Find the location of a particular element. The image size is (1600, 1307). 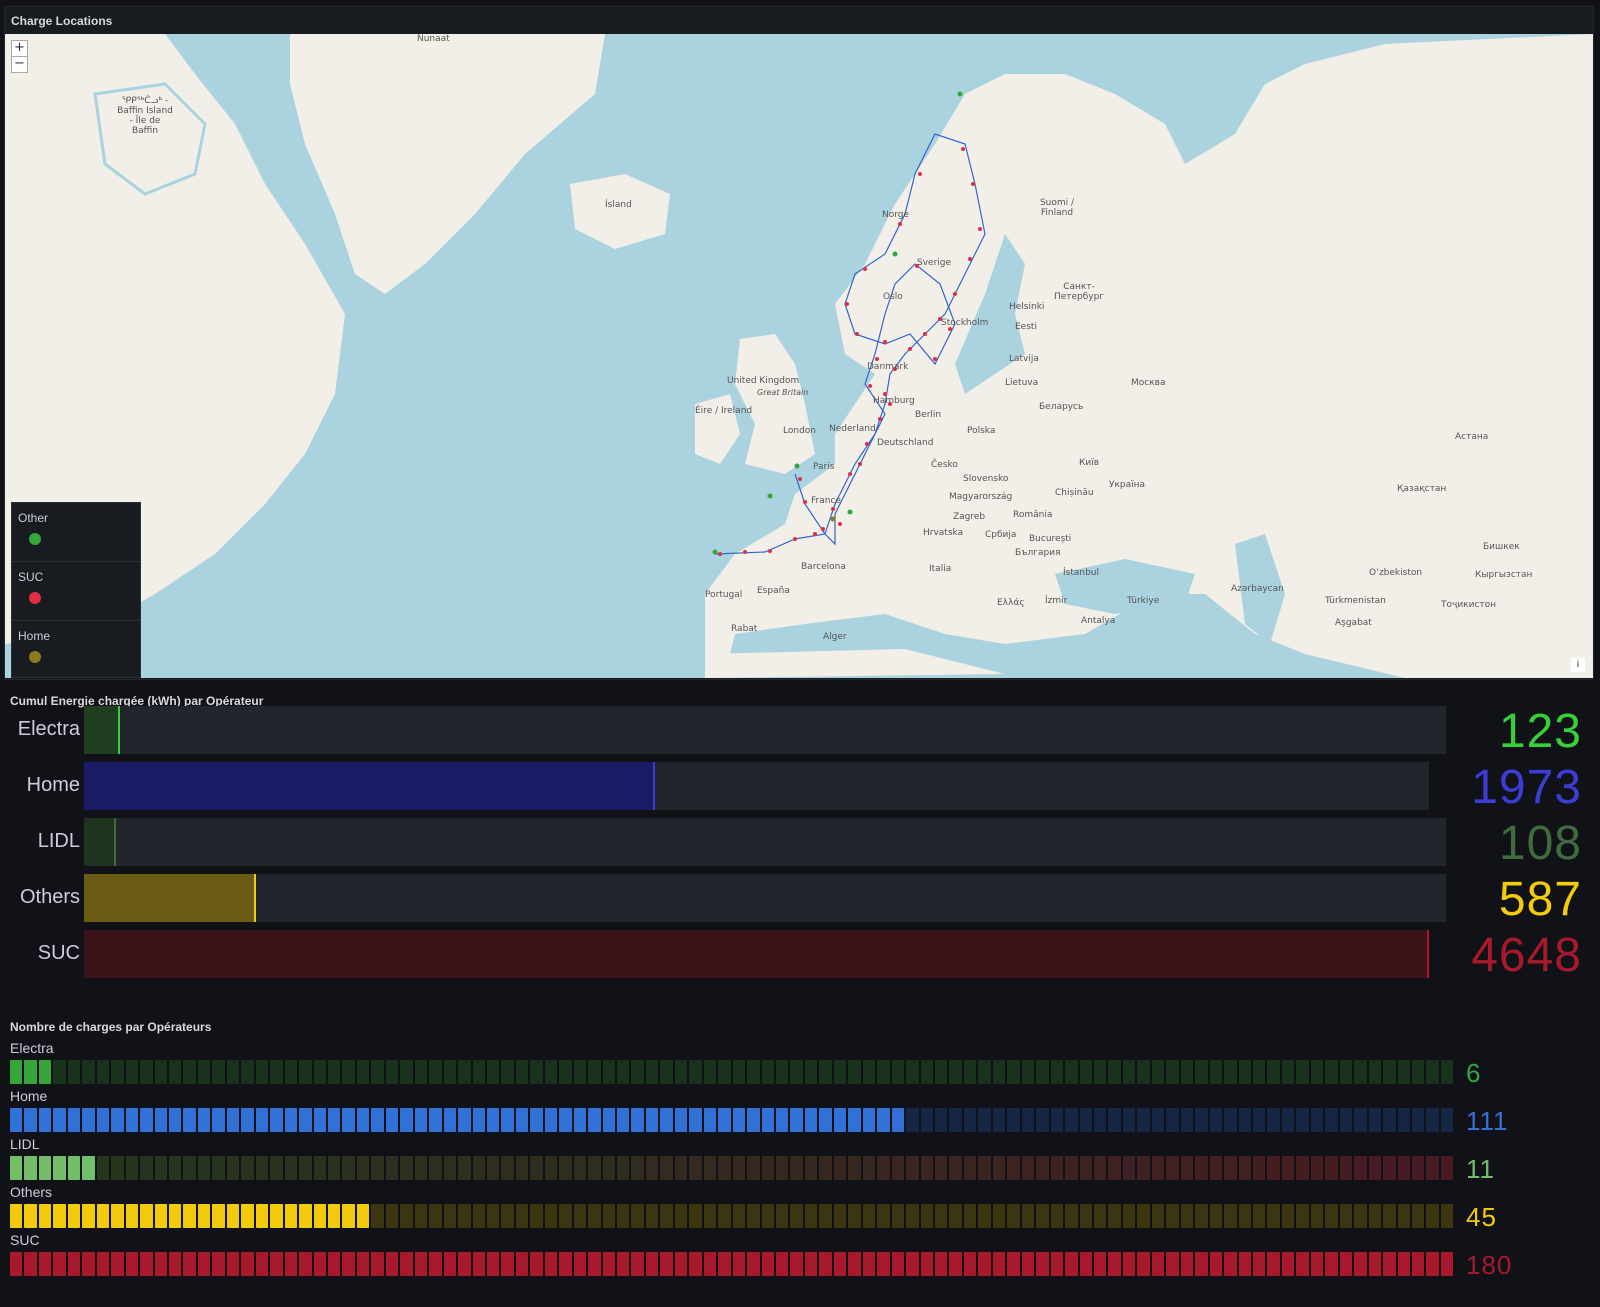

legend-item-suc: SUC is located at coordinates (76, 591).